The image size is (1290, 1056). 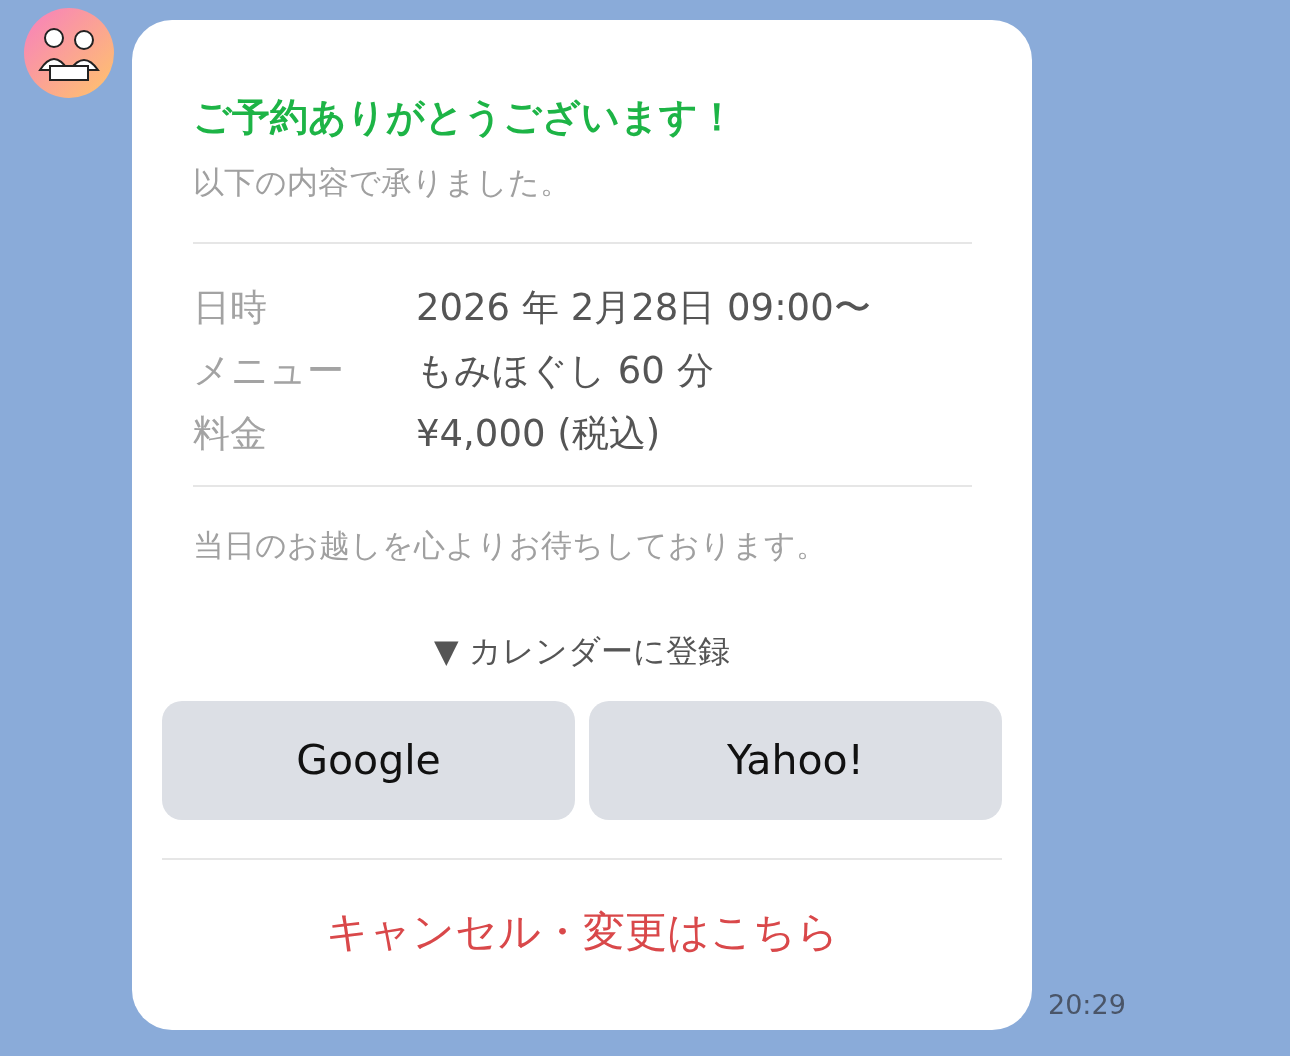 I want to click on detail-label: 料金, so click(x=230, y=434).